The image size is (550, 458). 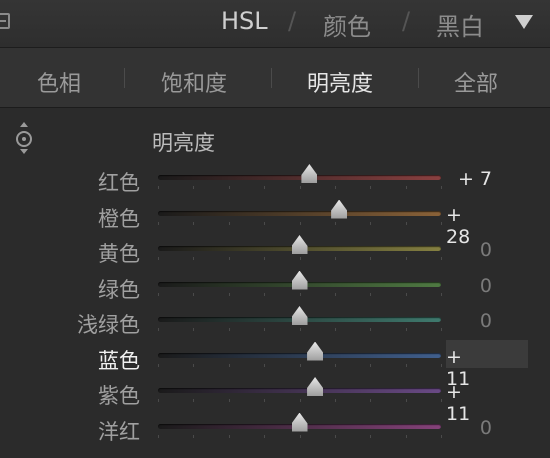 I want to click on collapse-square-icon, so click(x=5, y=21).